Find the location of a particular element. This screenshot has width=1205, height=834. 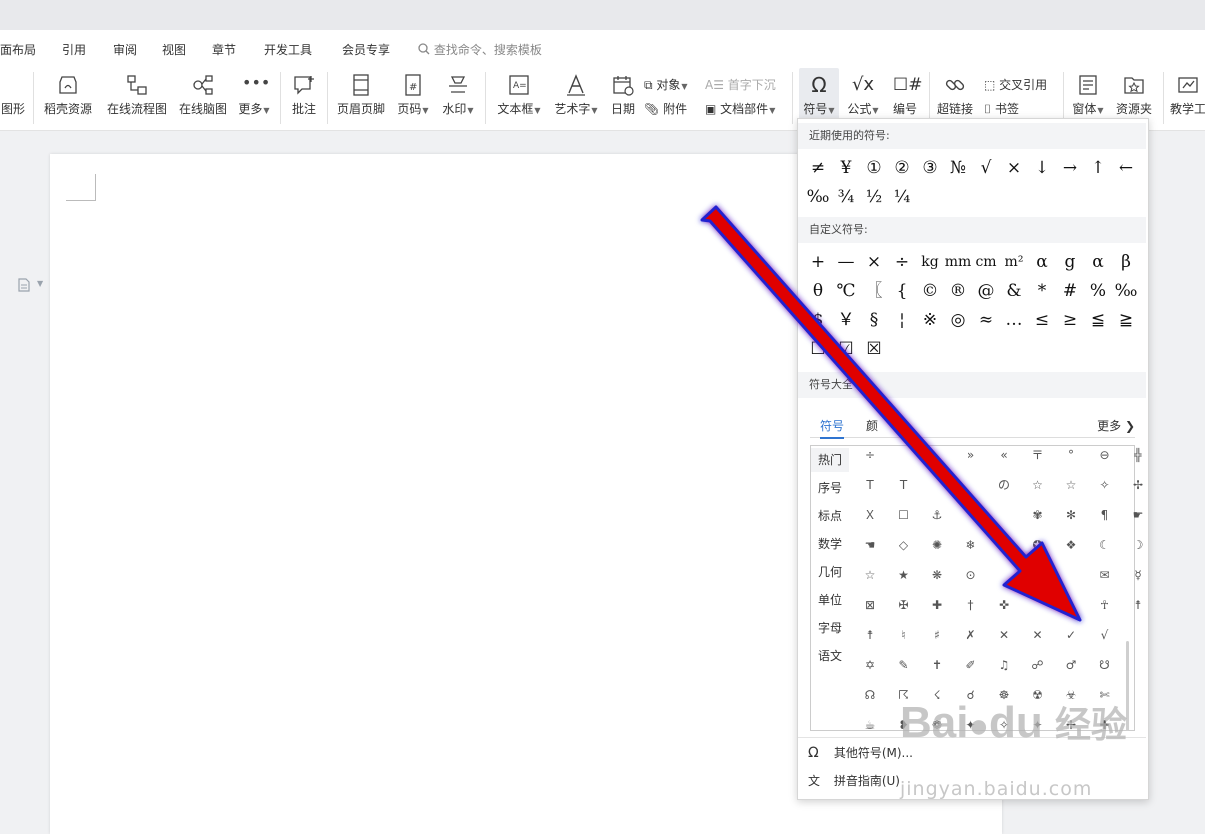

library-symbol: ✪ is located at coordinates (1038, 545).